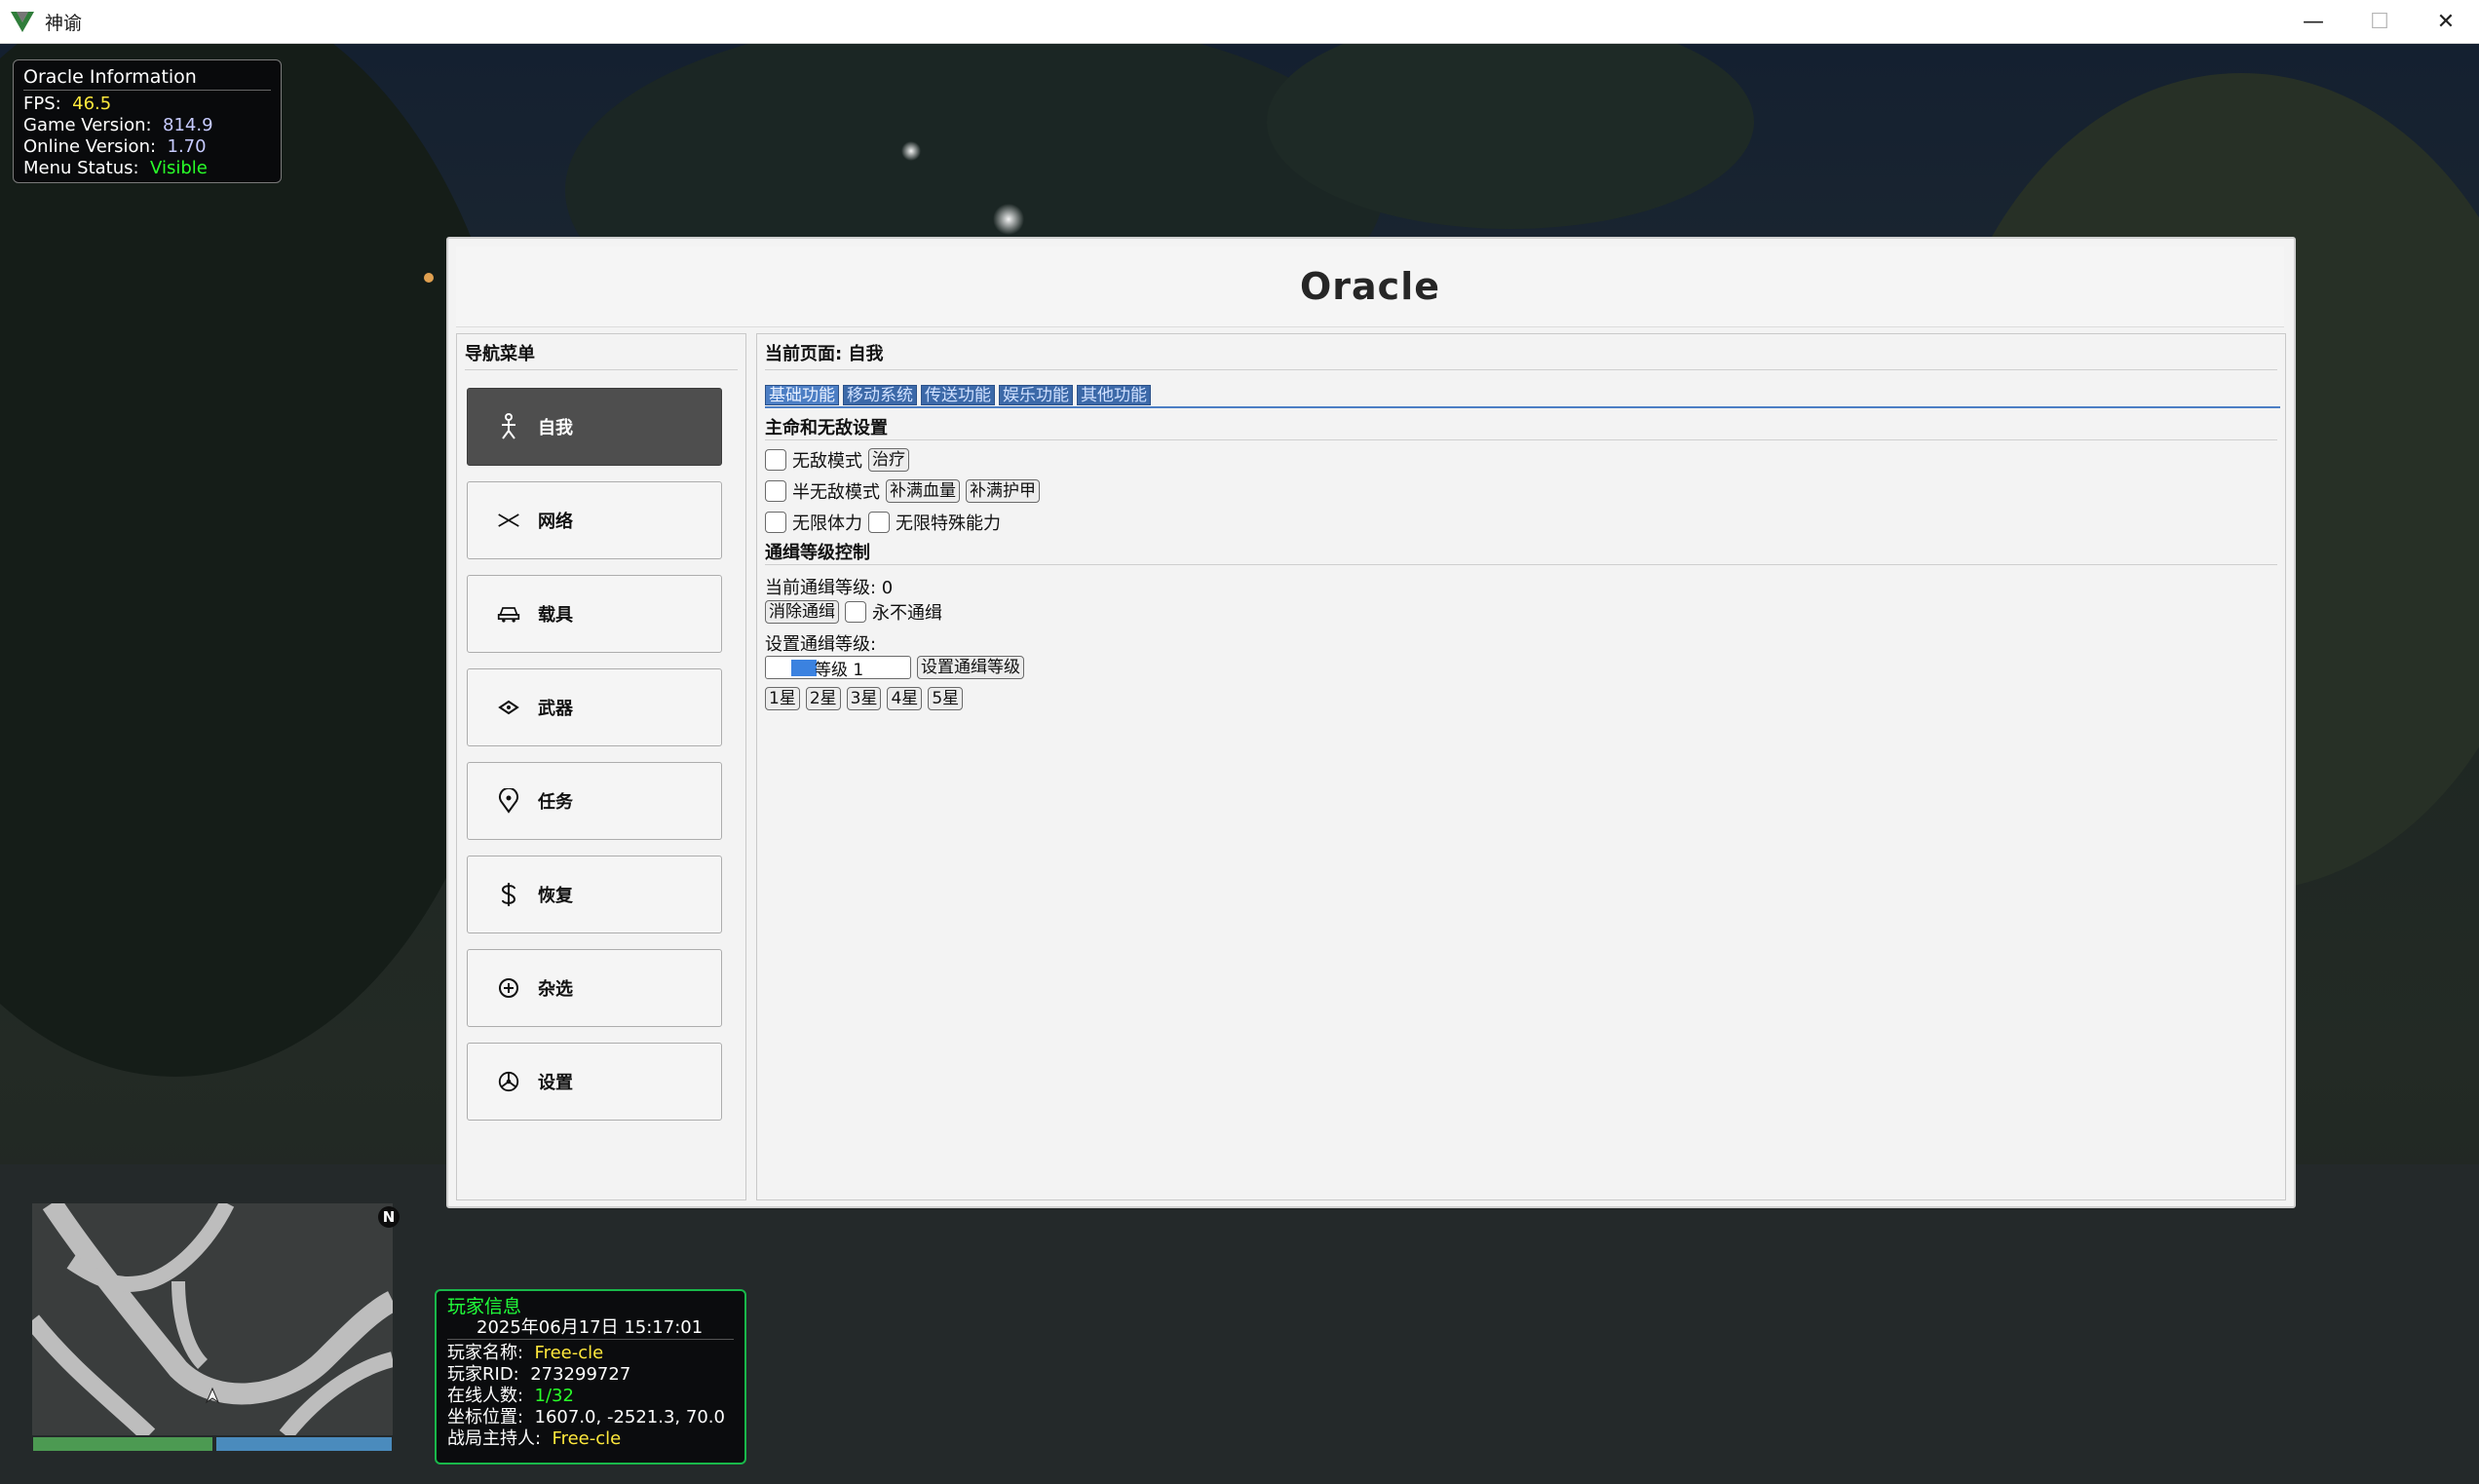  I want to click on oracle-header: Oracle, so click(1370, 287).